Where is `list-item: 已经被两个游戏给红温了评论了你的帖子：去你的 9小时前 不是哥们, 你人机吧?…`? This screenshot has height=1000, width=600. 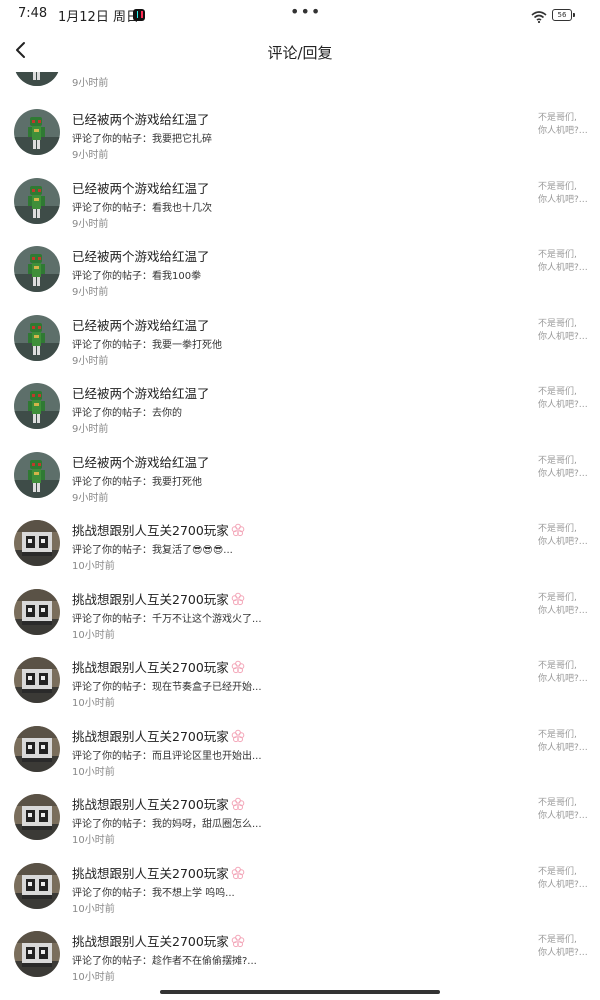
list-item: 已经被两个游戏给红温了评论了你的帖子：去你的 9小时前 不是哥们, 你人机吧?… is located at coordinates (300, 416).